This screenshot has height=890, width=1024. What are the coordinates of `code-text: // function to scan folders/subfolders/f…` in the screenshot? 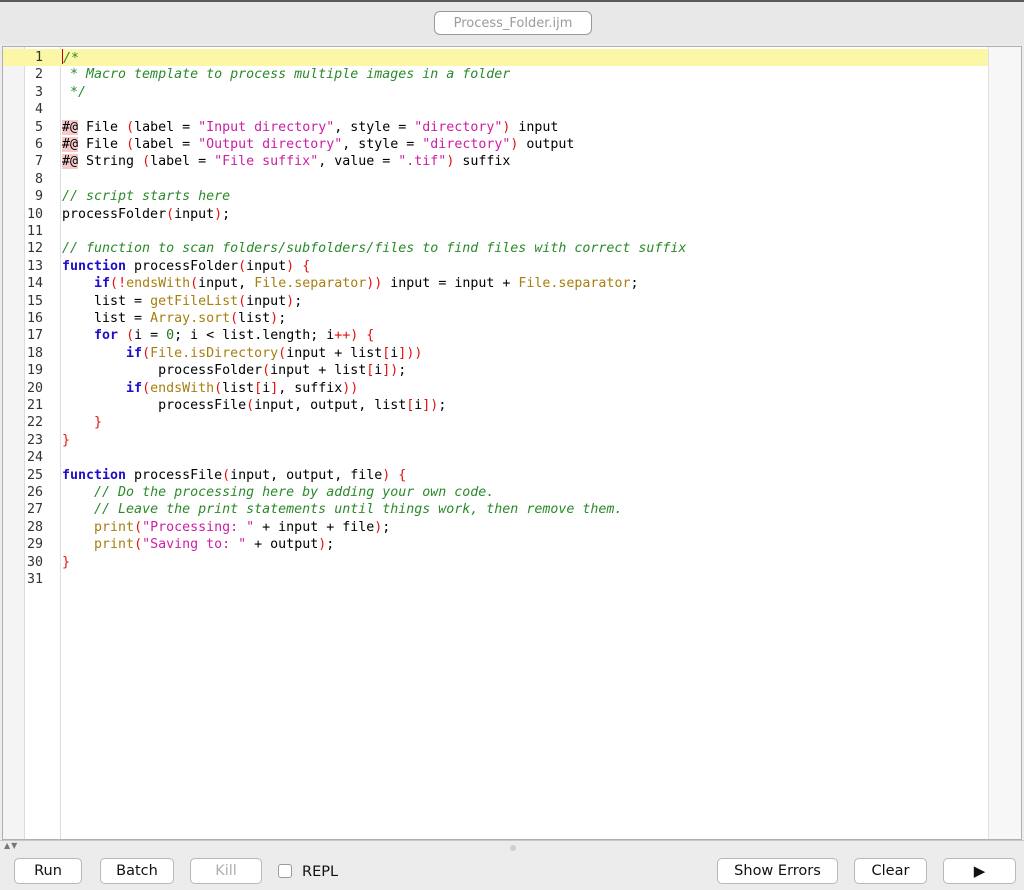 It's located at (374, 248).